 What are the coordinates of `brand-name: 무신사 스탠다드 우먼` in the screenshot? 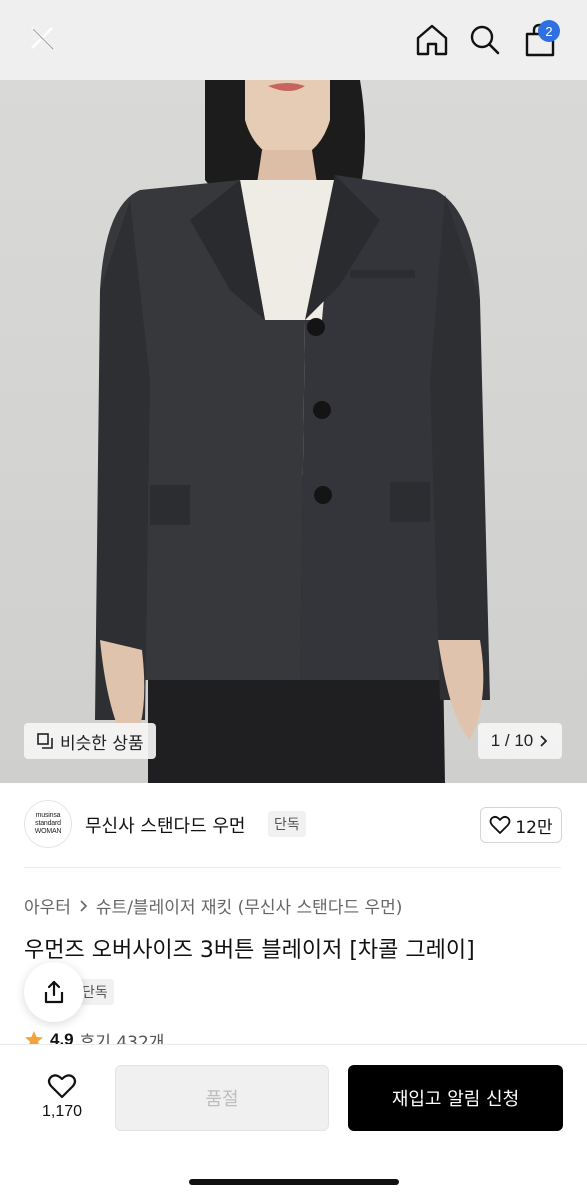 It's located at (165, 825).